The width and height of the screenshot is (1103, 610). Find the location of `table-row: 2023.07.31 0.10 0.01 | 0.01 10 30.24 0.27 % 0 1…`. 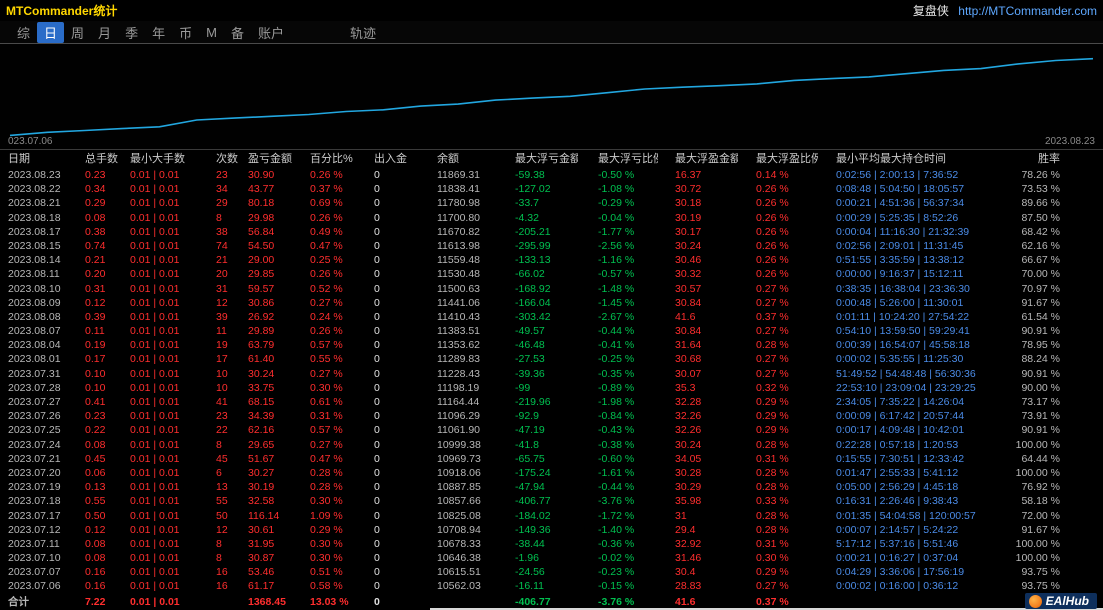

table-row: 2023.07.31 0.10 0.01 | 0.01 10 30.24 0.27 % 0 1… is located at coordinates (551, 374).